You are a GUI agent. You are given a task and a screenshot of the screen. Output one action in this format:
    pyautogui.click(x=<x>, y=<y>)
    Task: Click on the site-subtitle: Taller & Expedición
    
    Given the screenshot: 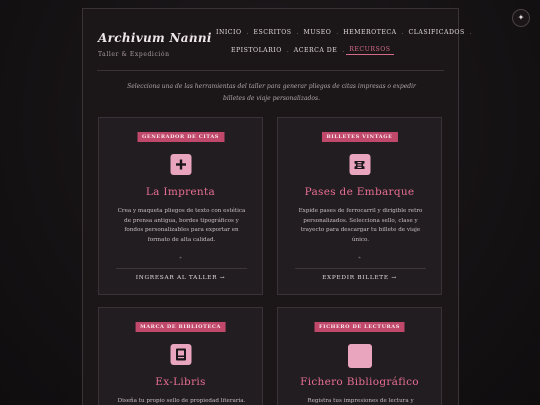 What is the action you would take?
    pyautogui.click(x=134, y=54)
    